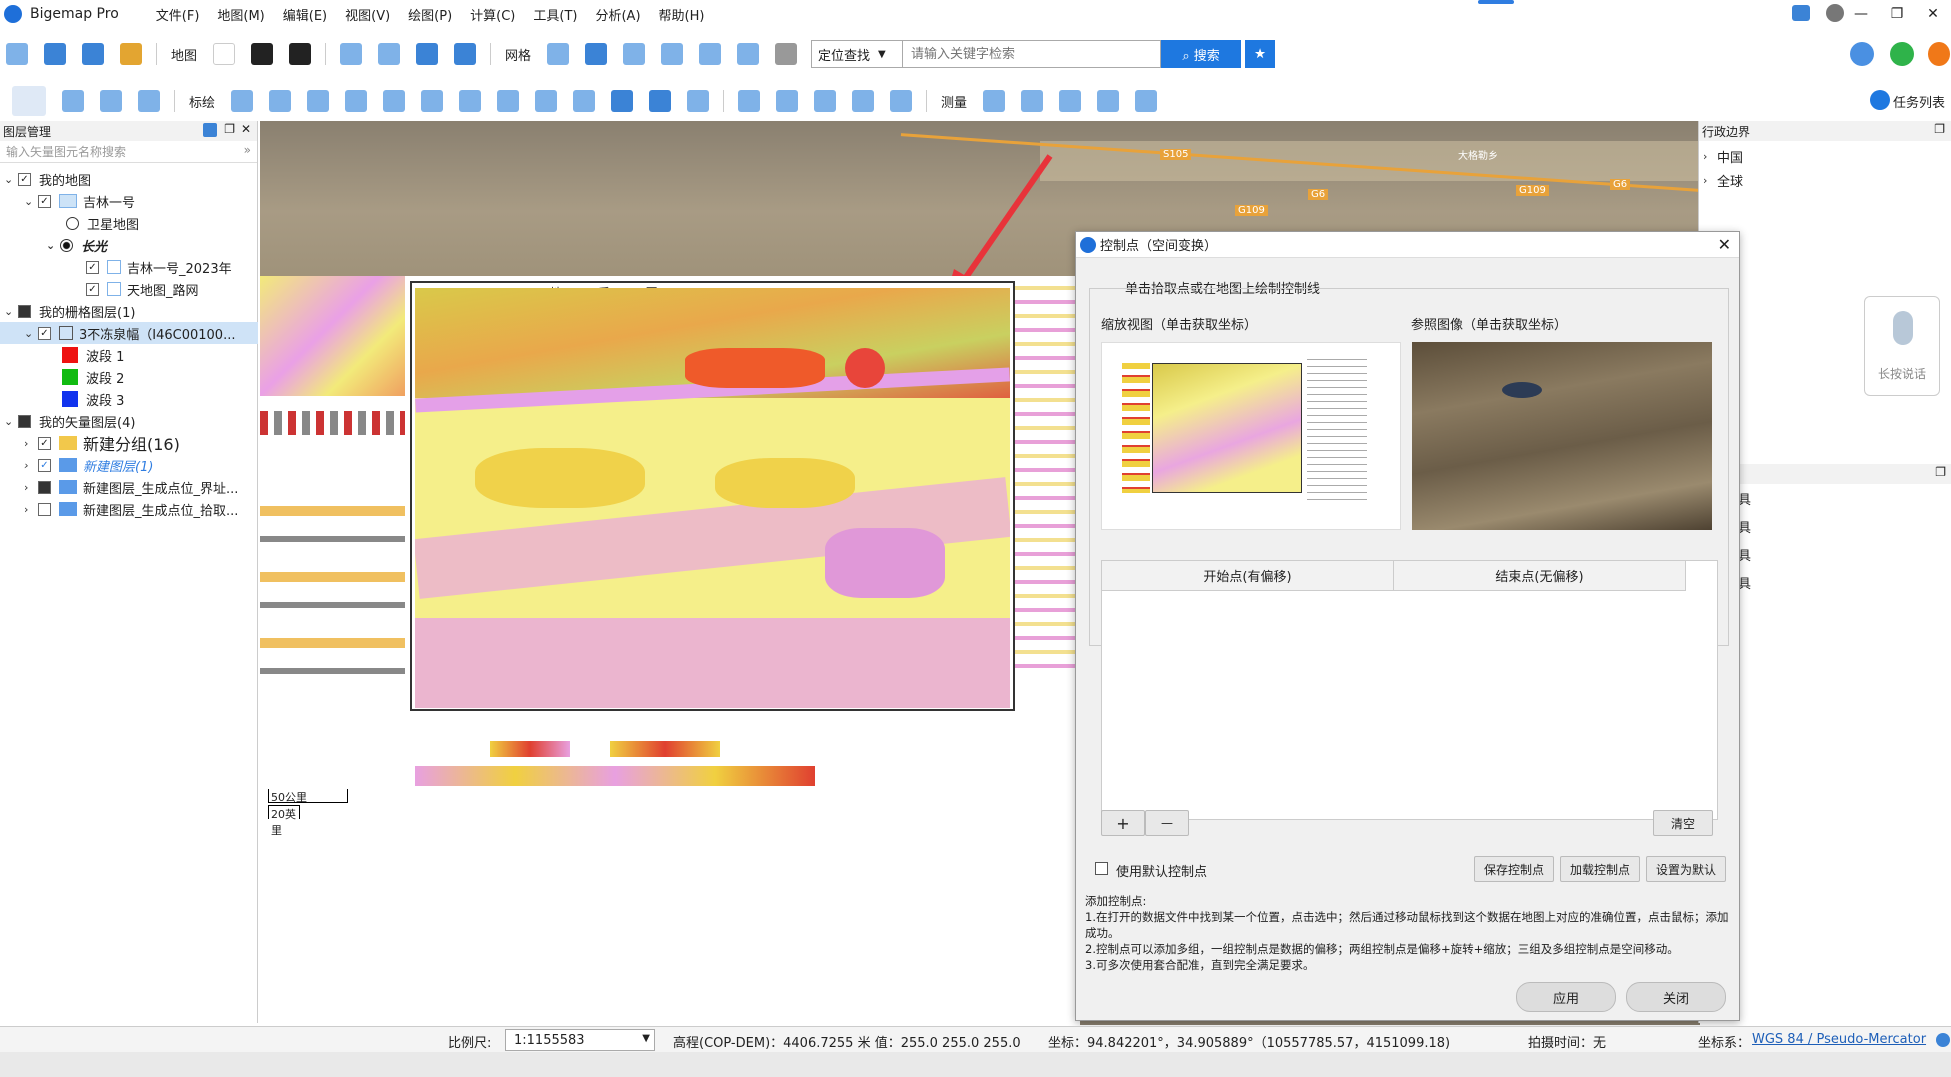 The image size is (1951, 1077). Describe the element at coordinates (1839, 1039) in the screenshot. I see `crs-link: WGS 84 / Pseudo-Mercator` at that location.